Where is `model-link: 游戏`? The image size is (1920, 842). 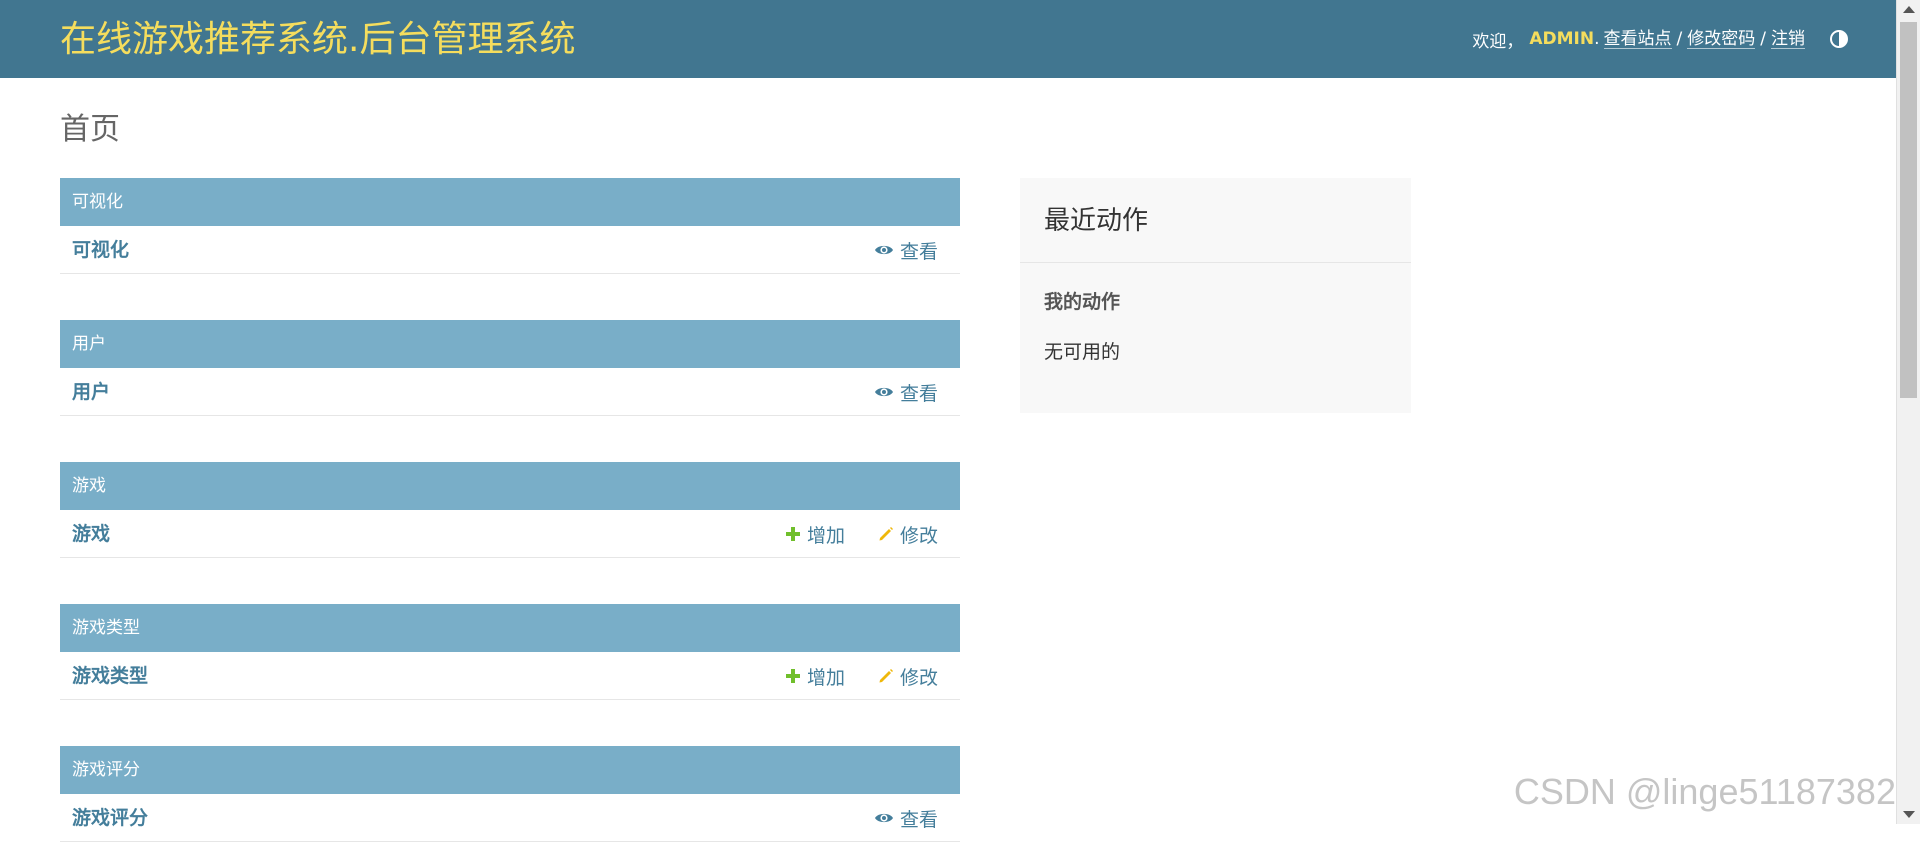 model-link: 游戏 is located at coordinates (91, 534).